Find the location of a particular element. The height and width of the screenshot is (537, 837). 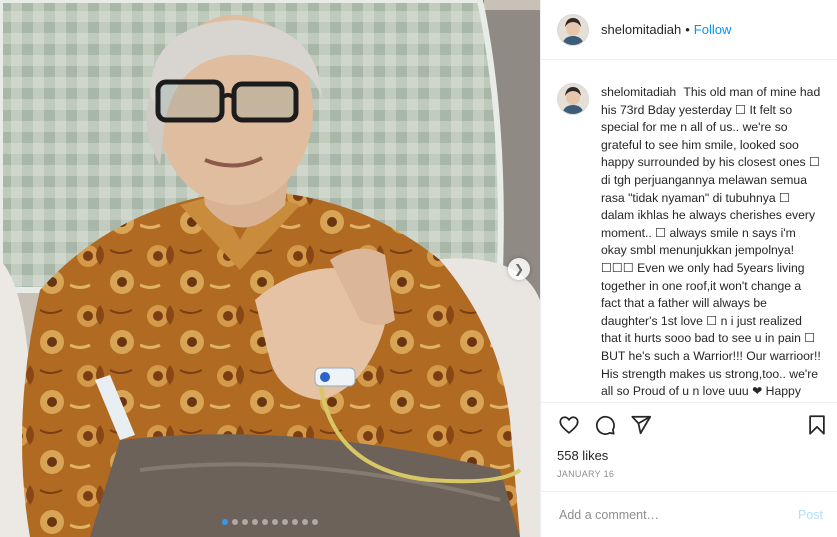

bookmark-icon is located at coordinates (817, 424).